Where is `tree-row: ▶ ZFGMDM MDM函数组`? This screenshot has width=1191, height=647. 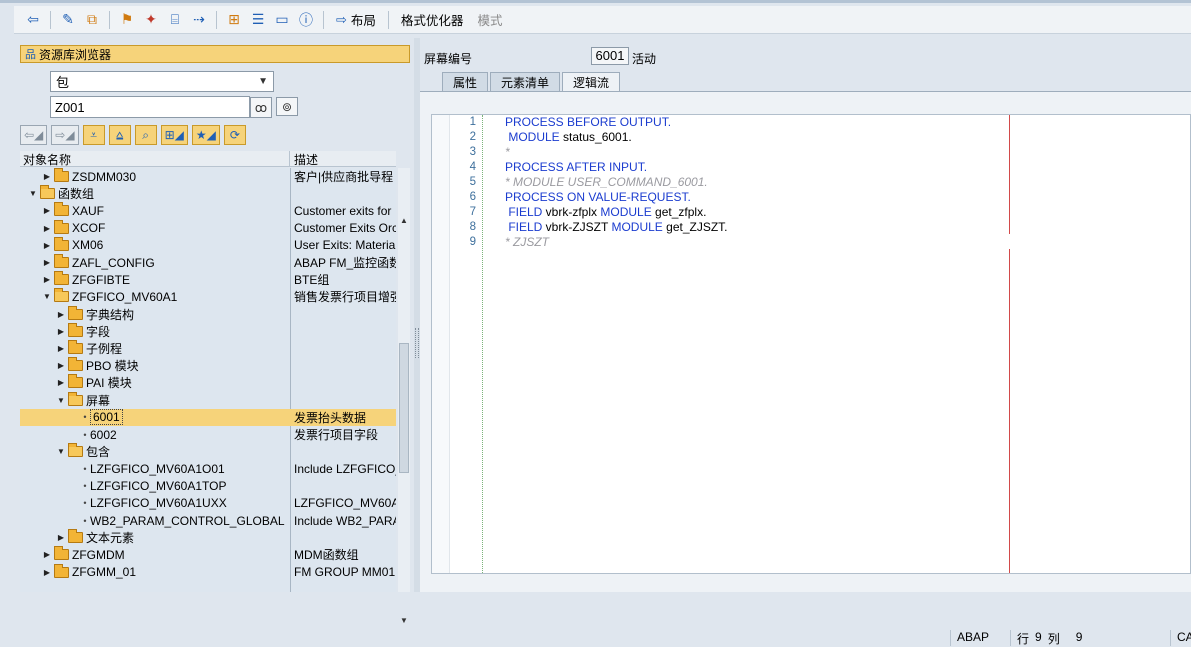
tree-row: ▶ ZFGMDM MDM函数组 is located at coordinates (208, 554).